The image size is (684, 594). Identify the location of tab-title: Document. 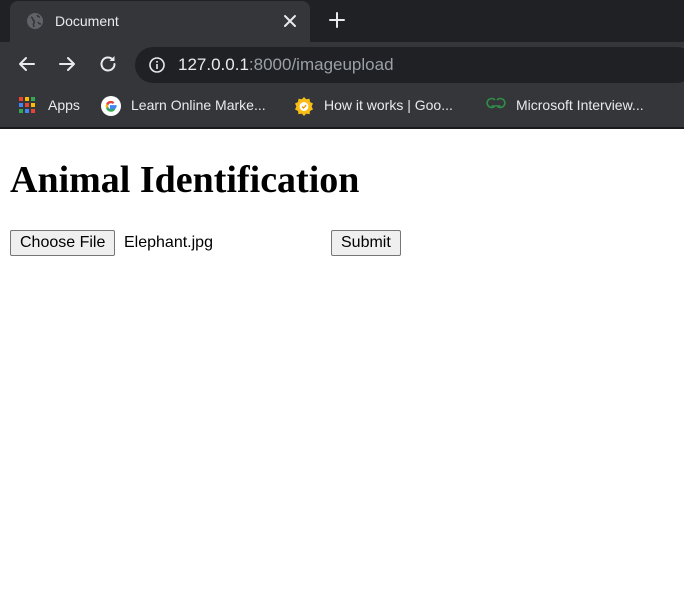
(87, 21).